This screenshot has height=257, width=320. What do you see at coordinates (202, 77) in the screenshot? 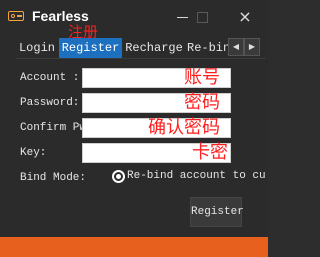
I see `annotation-account: 账号` at bounding box center [202, 77].